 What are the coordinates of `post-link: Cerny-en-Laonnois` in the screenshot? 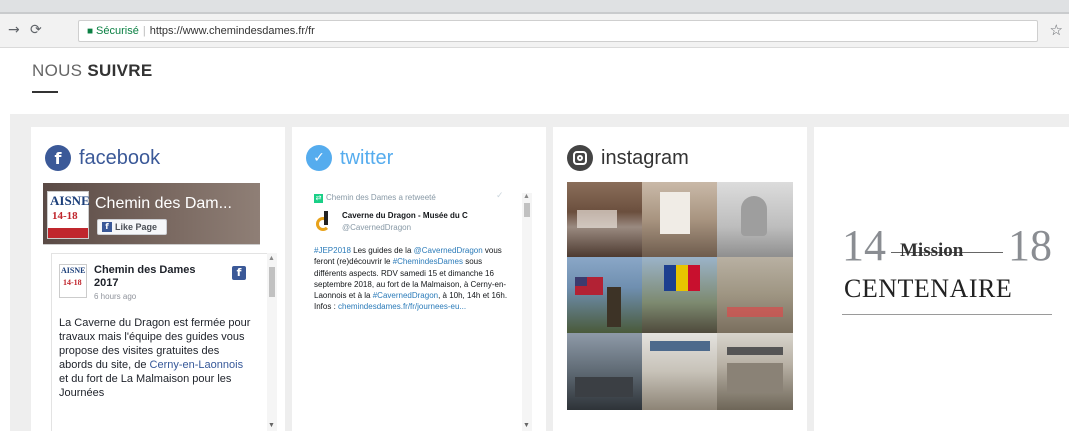 It's located at (197, 365).